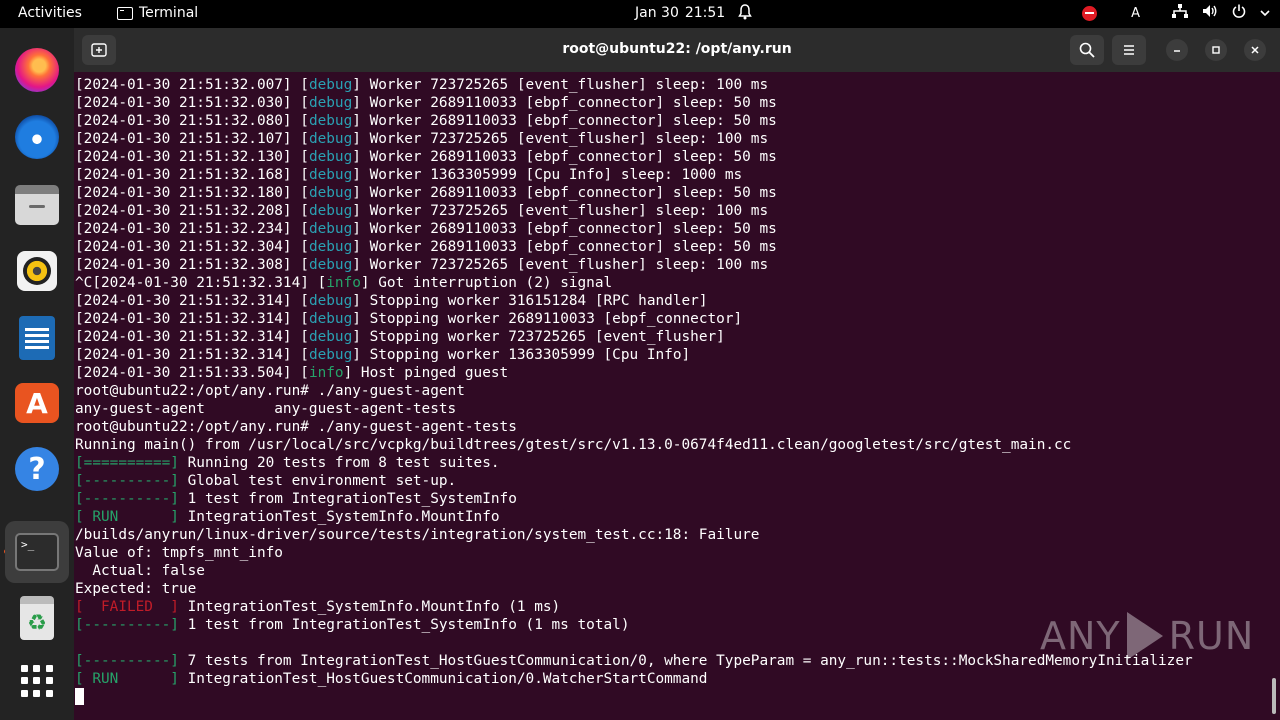 The width and height of the screenshot is (1280, 720). I want to click on menu-button, so click(1129, 50).